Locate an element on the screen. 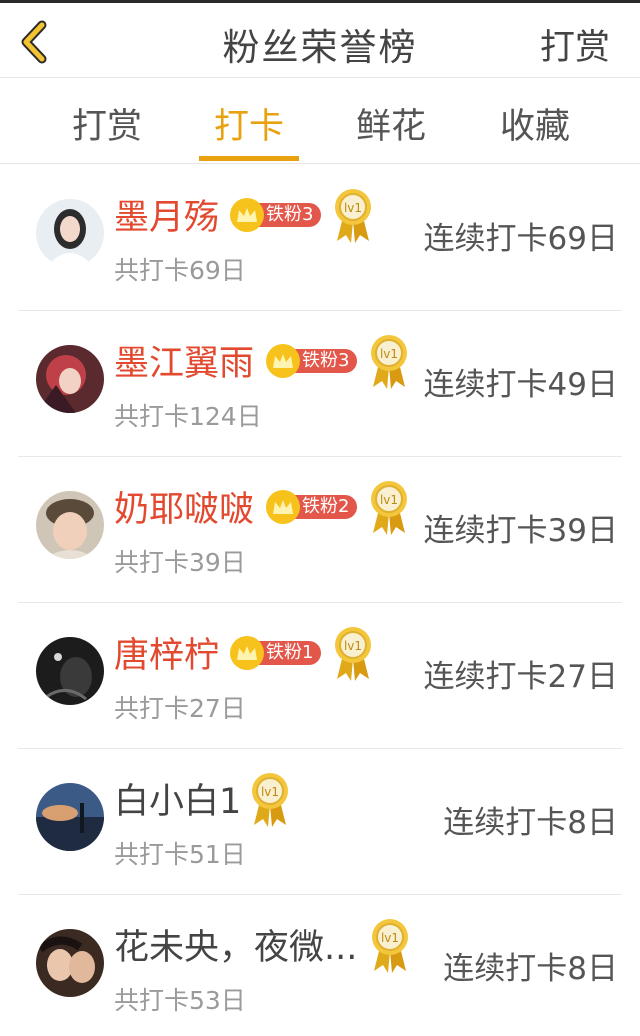 The height and width of the screenshot is (1036, 640). fan-name: 唐梓柠 is located at coordinates (167, 656).